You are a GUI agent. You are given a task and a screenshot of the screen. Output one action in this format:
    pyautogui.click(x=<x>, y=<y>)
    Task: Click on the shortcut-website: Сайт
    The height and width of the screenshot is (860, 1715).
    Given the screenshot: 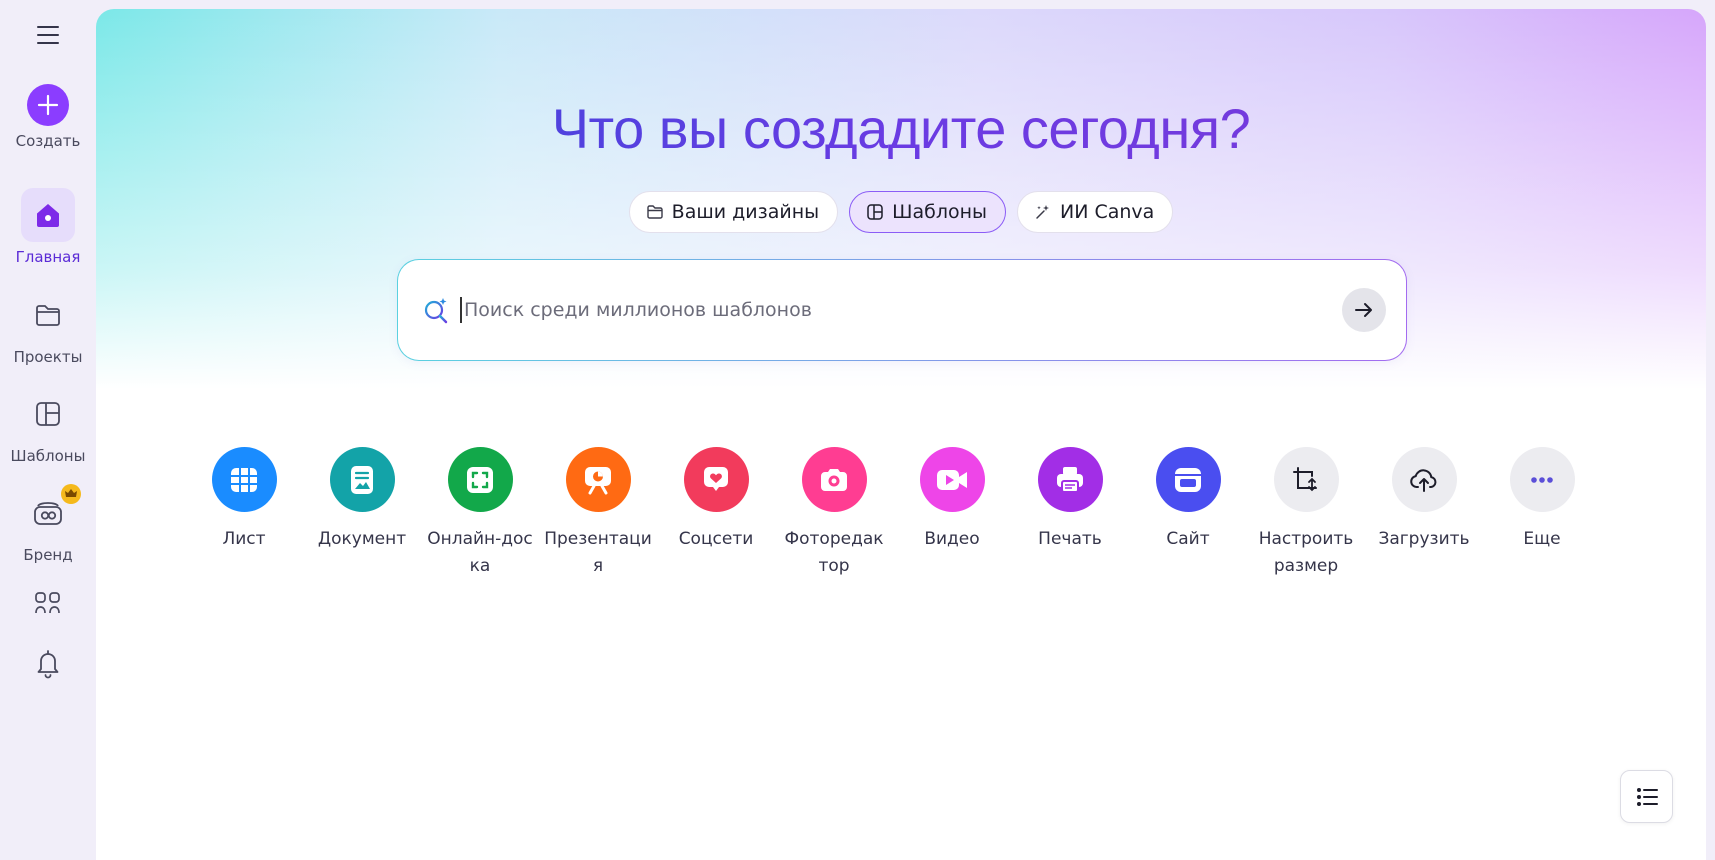 What is the action you would take?
    pyautogui.click(x=1188, y=500)
    